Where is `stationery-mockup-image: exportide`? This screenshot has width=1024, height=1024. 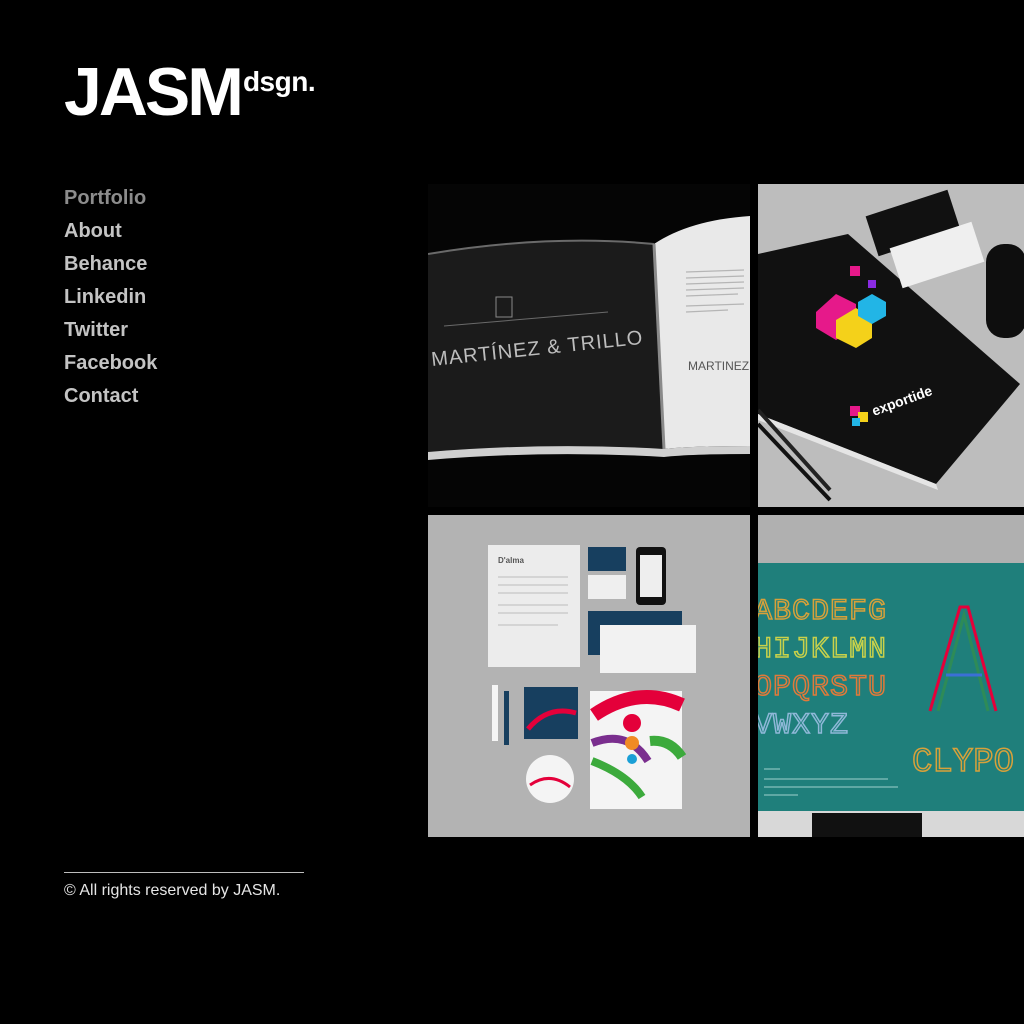
stationery-mockup-image: exportide is located at coordinates (891, 345).